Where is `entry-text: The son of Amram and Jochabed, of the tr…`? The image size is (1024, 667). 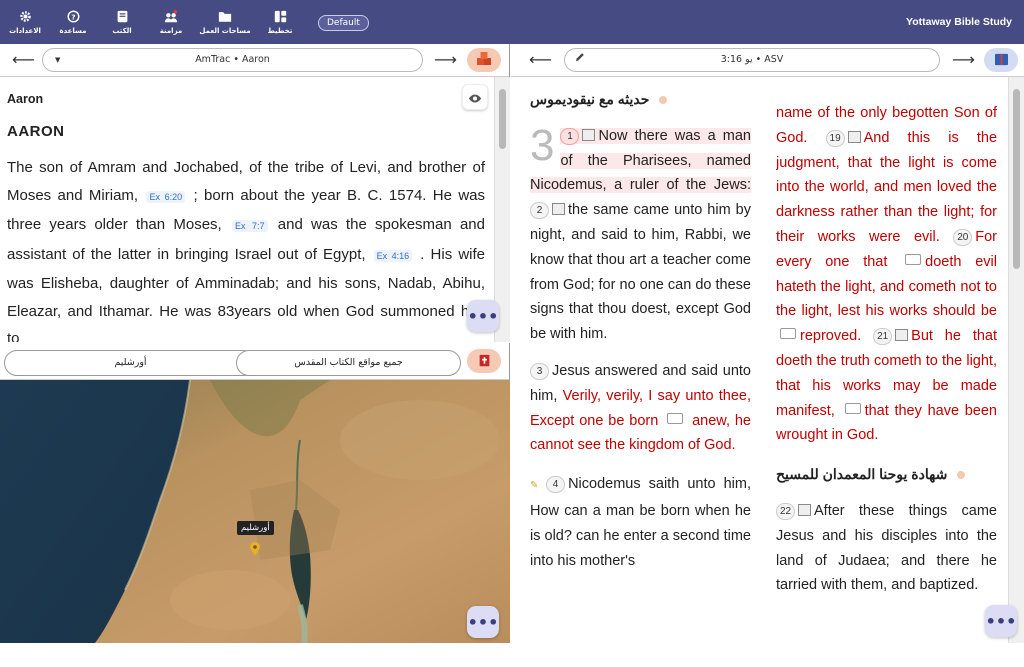 entry-text: The son of Amram and Jochabed, of the tr… is located at coordinates (246, 248).